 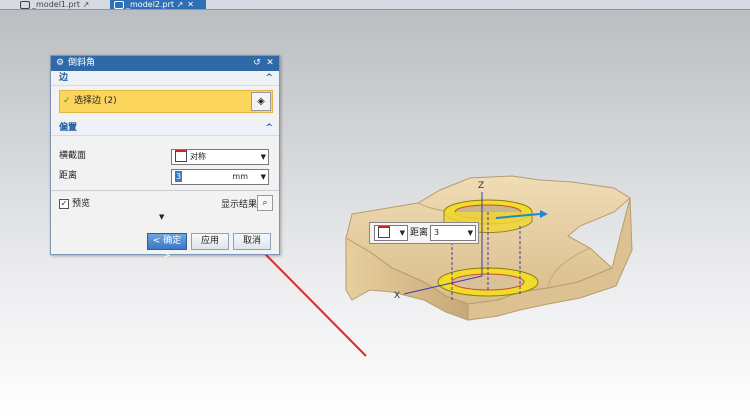 What do you see at coordinates (64, 78) in the screenshot?
I see `edge-section-title: 边` at bounding box center [64, 78].